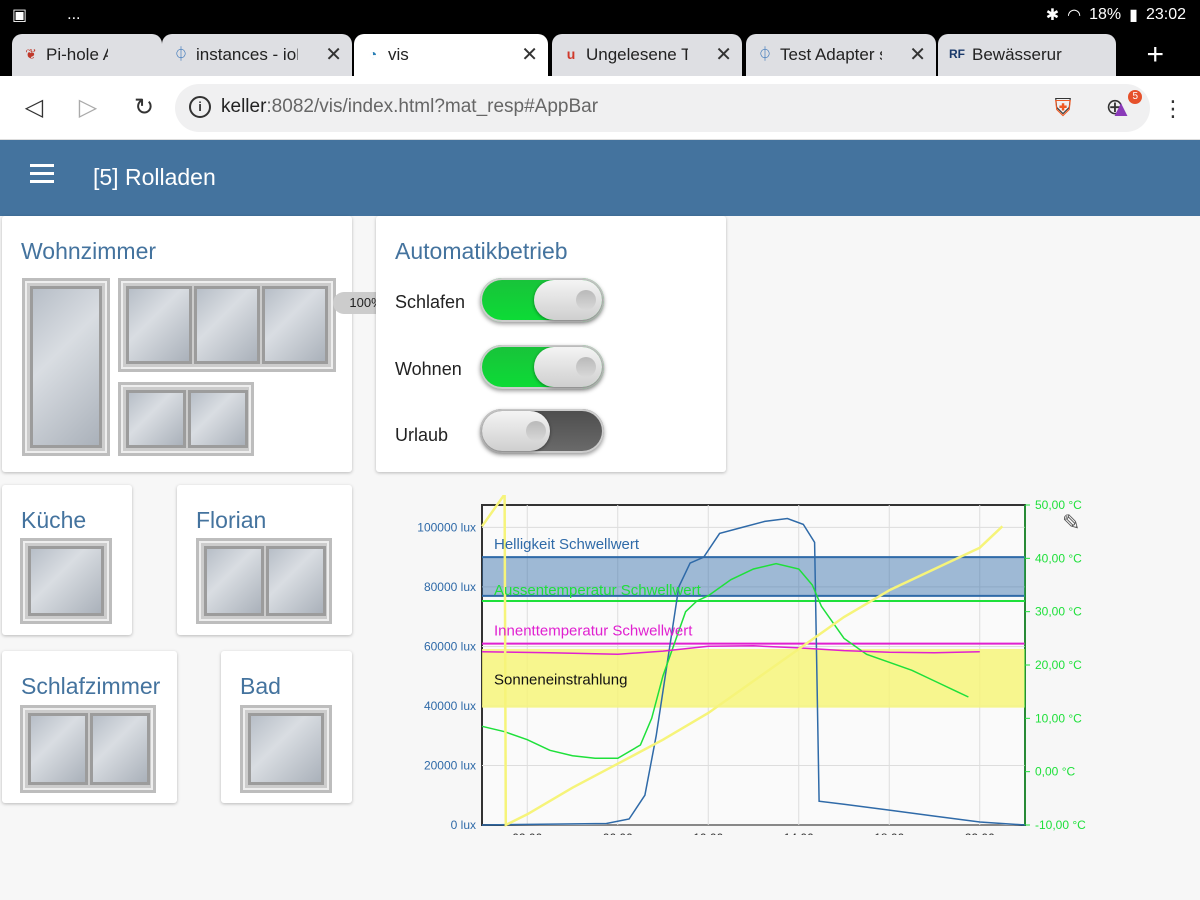 The width and height of the screenshot is (1200, 900). I want to click on brave-rewards-icon: ▲ 5, so click(1124, 107).